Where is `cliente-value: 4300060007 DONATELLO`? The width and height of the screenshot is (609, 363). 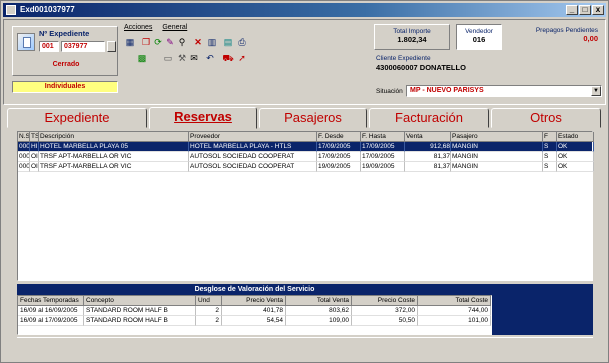
cliente-value: 4300060007 DONATELLO is located at coordinates (421, 67).